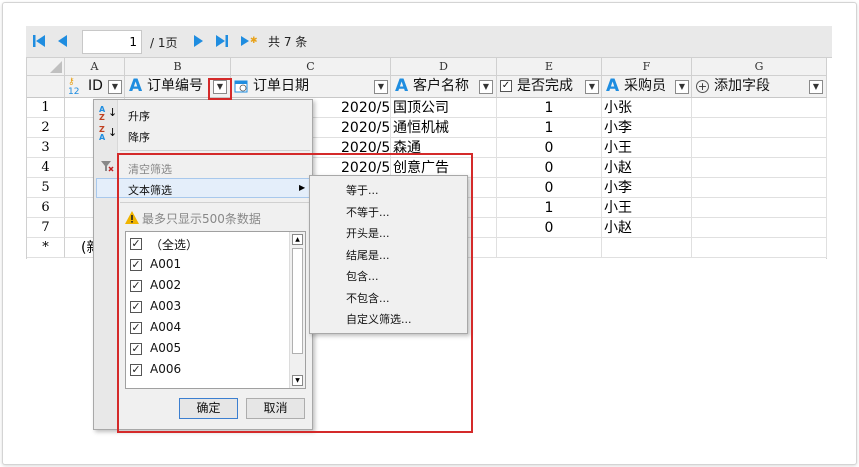 Image resolution: width=859 pixels, height=467 pixels. What do you see at coordinates (381, 87) in the screenshot?
I see `order-date-filter-dropdown: ▼` at bounding box center [381, 87].